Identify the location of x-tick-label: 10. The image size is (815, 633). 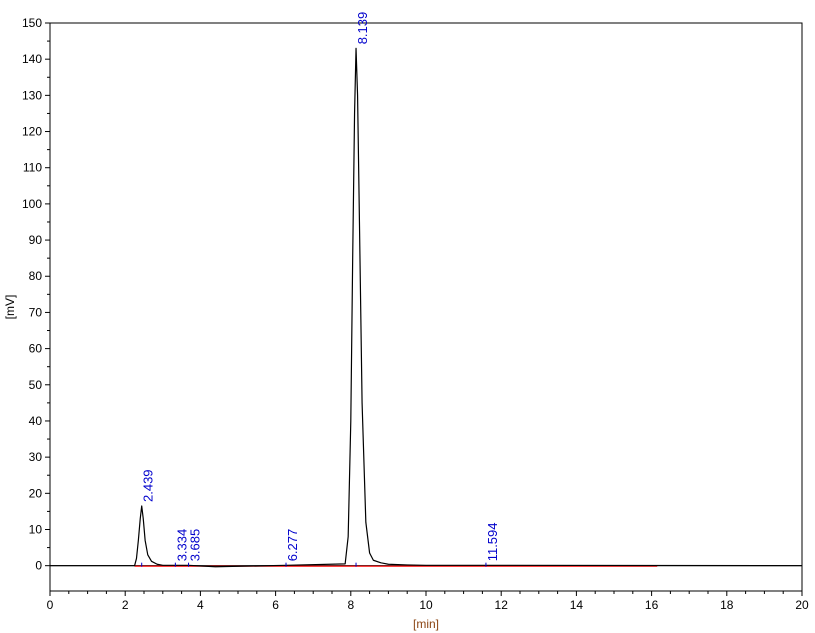
(426, 605).